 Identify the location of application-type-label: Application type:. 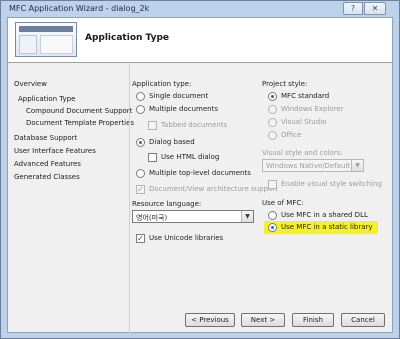
(162, 84).